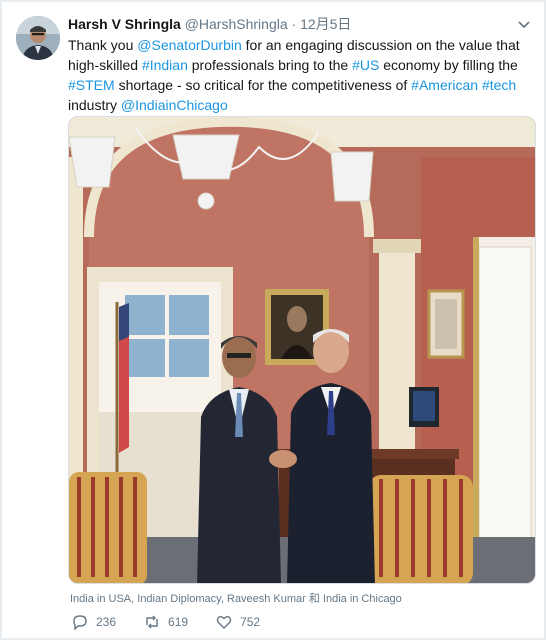 The height and width of the screenshot is (640, 546). What do you see at coordinates (94, 105) in the screenshot?
I see `tweet-text-fragment: industry` at bounding box center [94, 105].